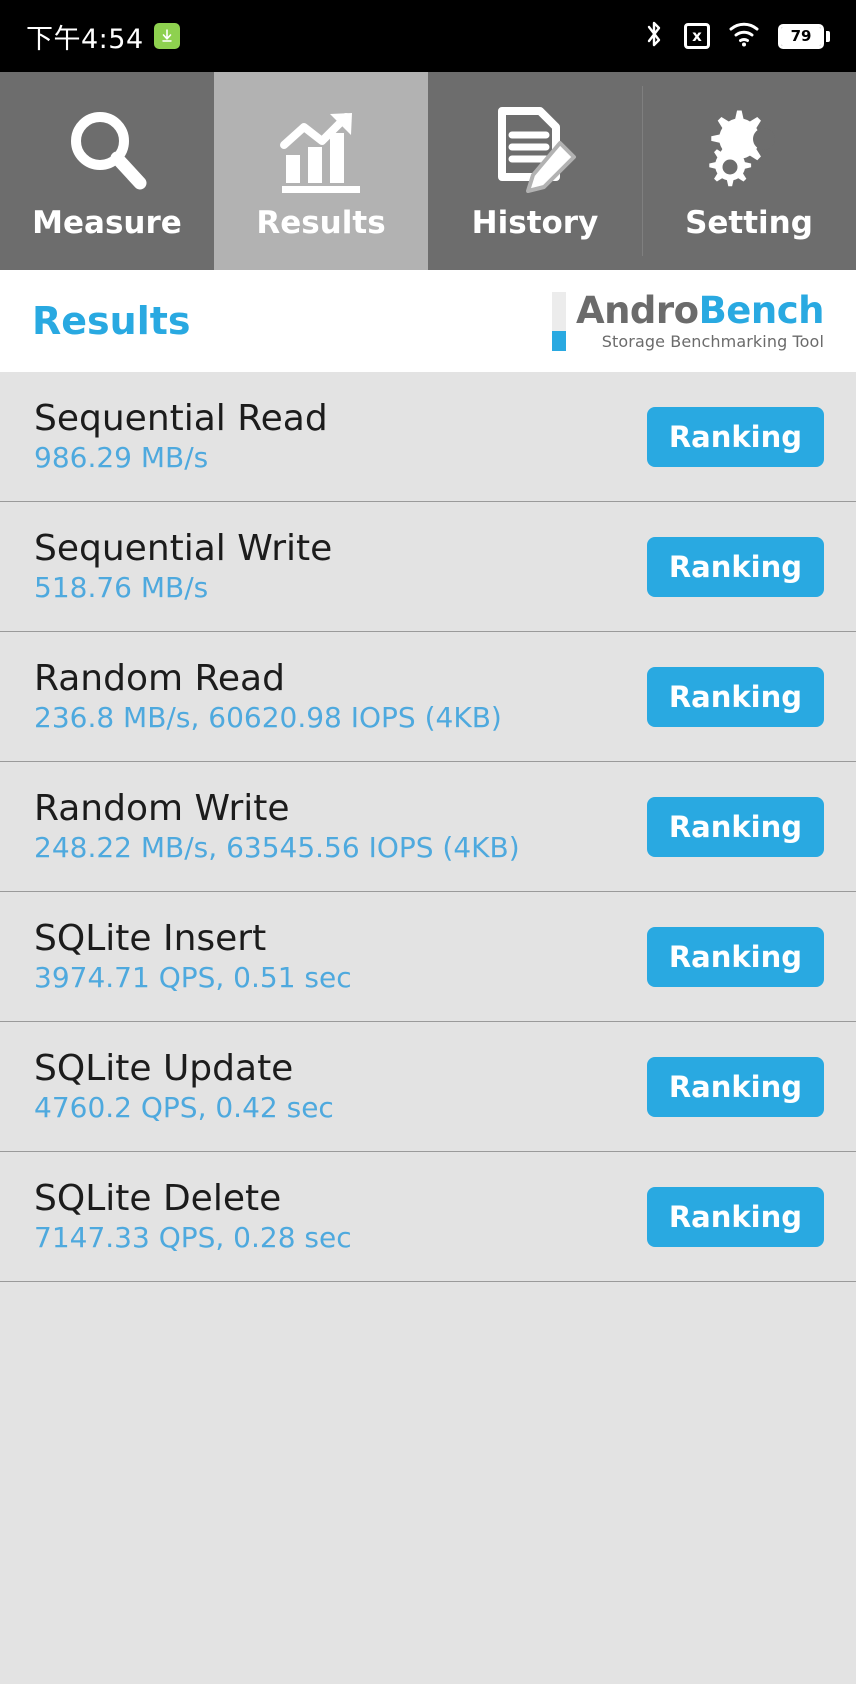 Image resolution: width=856 pixels, height=1684 pixels. Describe the element at coordinates (744, 36) in the screenshot. I see `wifi-icon` at that location.